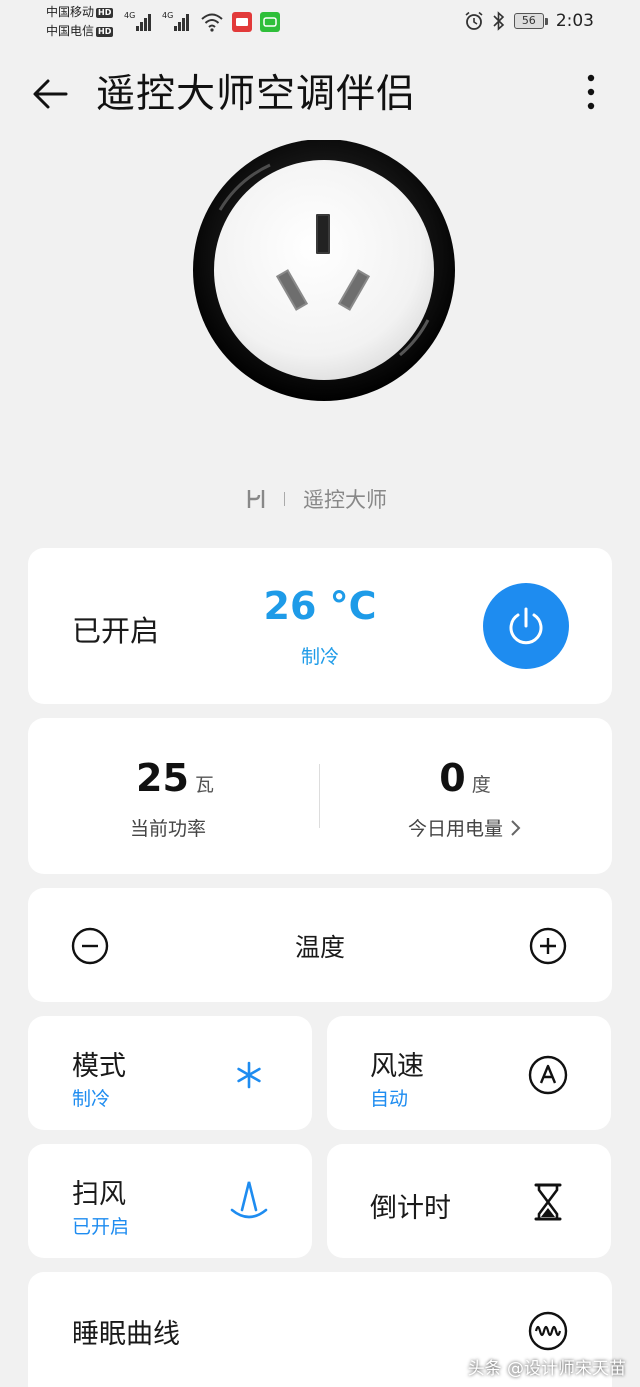 The height and width of the screenshot is (1387, 640). Describe the element at coordinates (320, 22) in the screenshot. I see `status-bar: 中国移动 HD 中国电信 HD 4G 4G 56 2:03` at that location.